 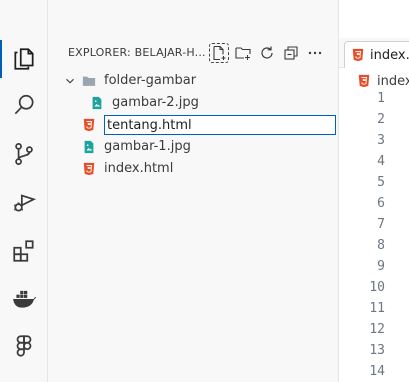 I want to click on search-activity-button, so click(x=23, y=105).